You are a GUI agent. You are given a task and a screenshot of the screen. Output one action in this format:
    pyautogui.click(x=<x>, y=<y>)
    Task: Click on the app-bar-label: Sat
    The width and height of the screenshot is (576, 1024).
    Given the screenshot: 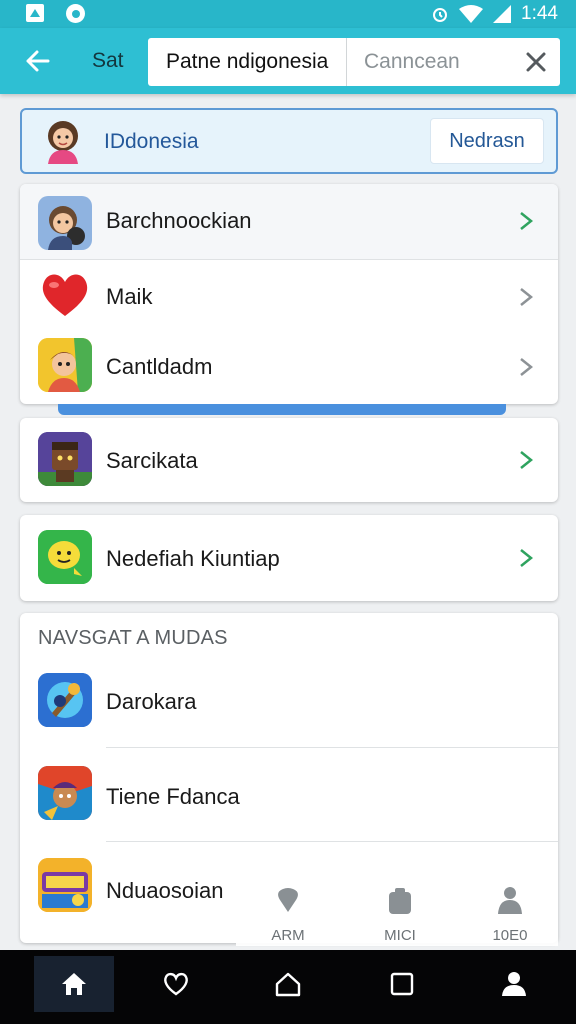 What is the action you would take?
    pyautogui.click(x=108, y=60)
    